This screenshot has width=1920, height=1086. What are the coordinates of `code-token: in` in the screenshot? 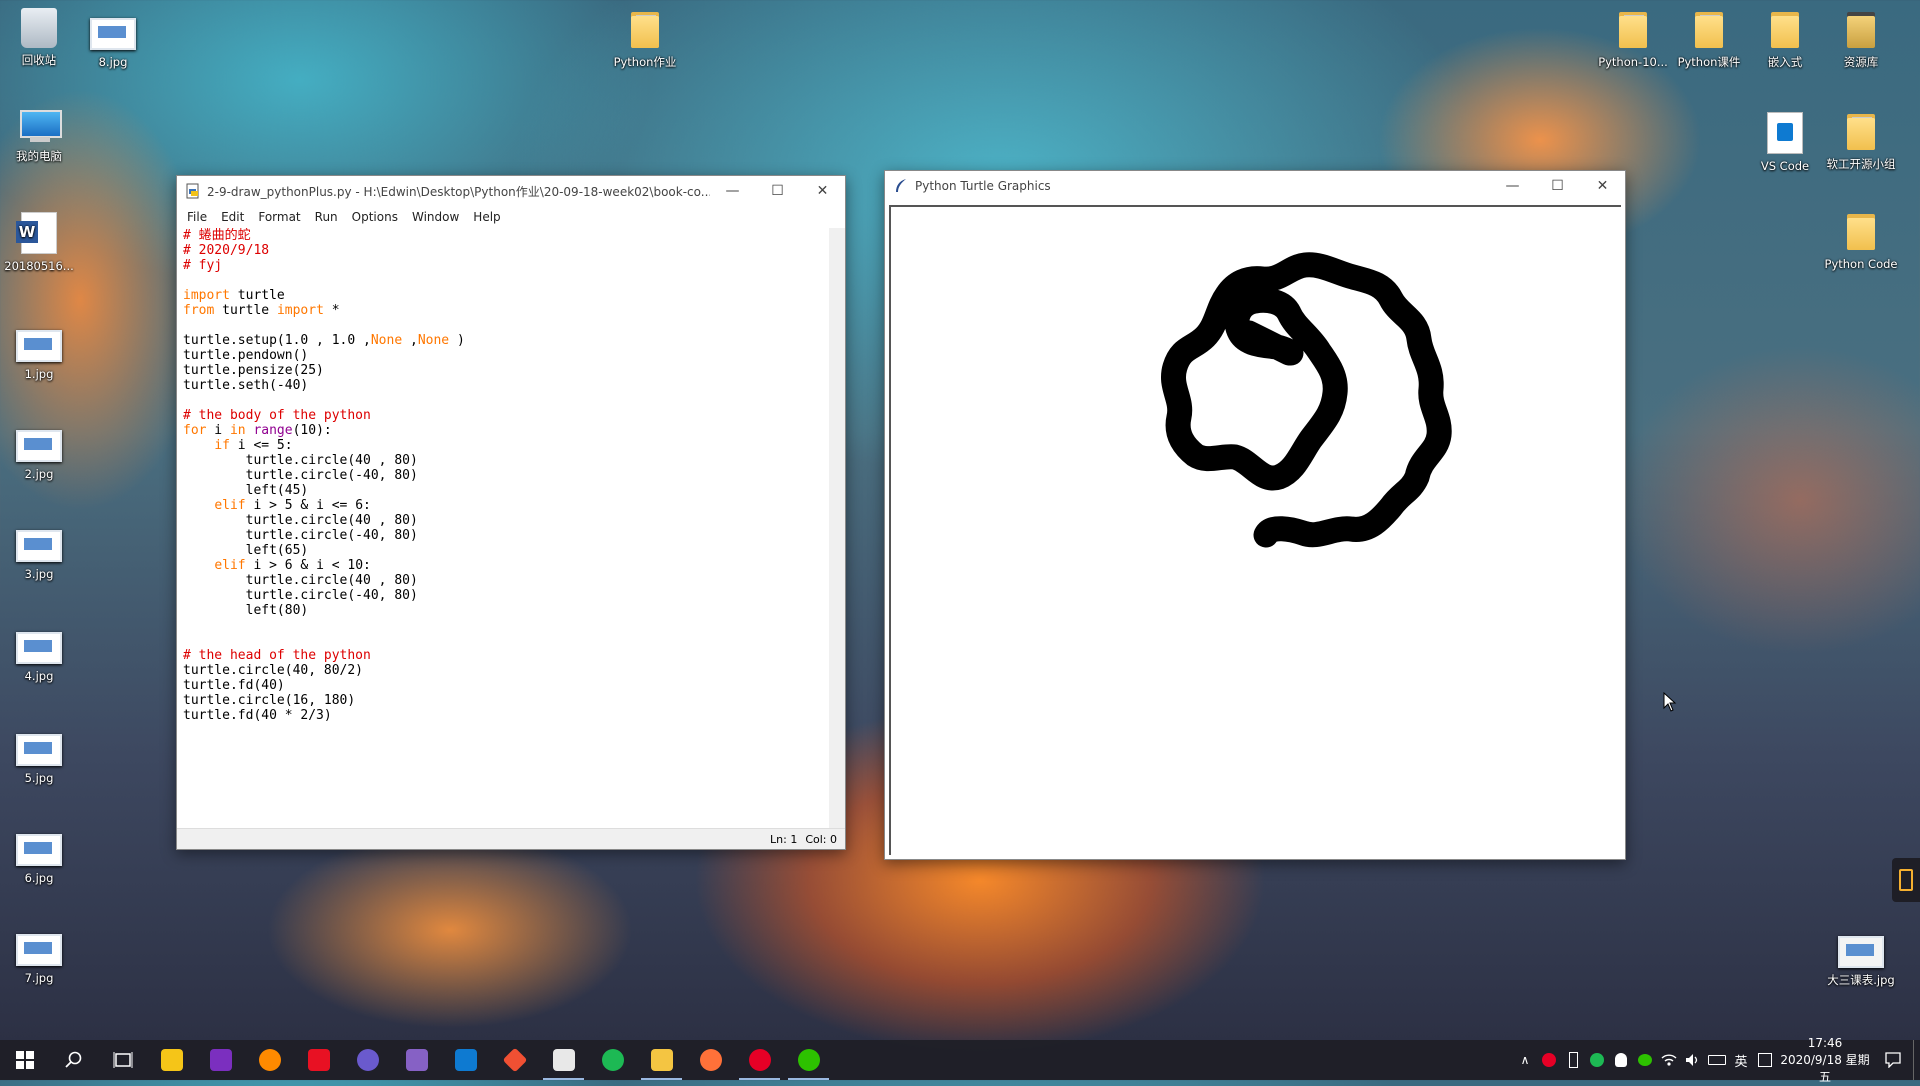 It's located at (237, 430).